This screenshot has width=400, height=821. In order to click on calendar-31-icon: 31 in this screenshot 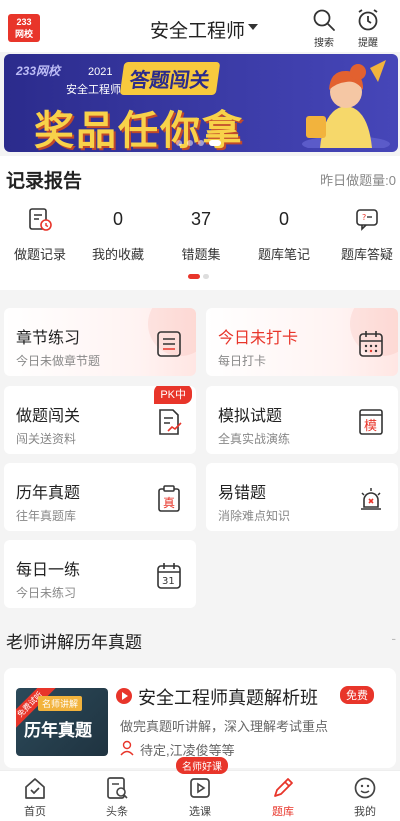, I will do `click(169, 576)`.